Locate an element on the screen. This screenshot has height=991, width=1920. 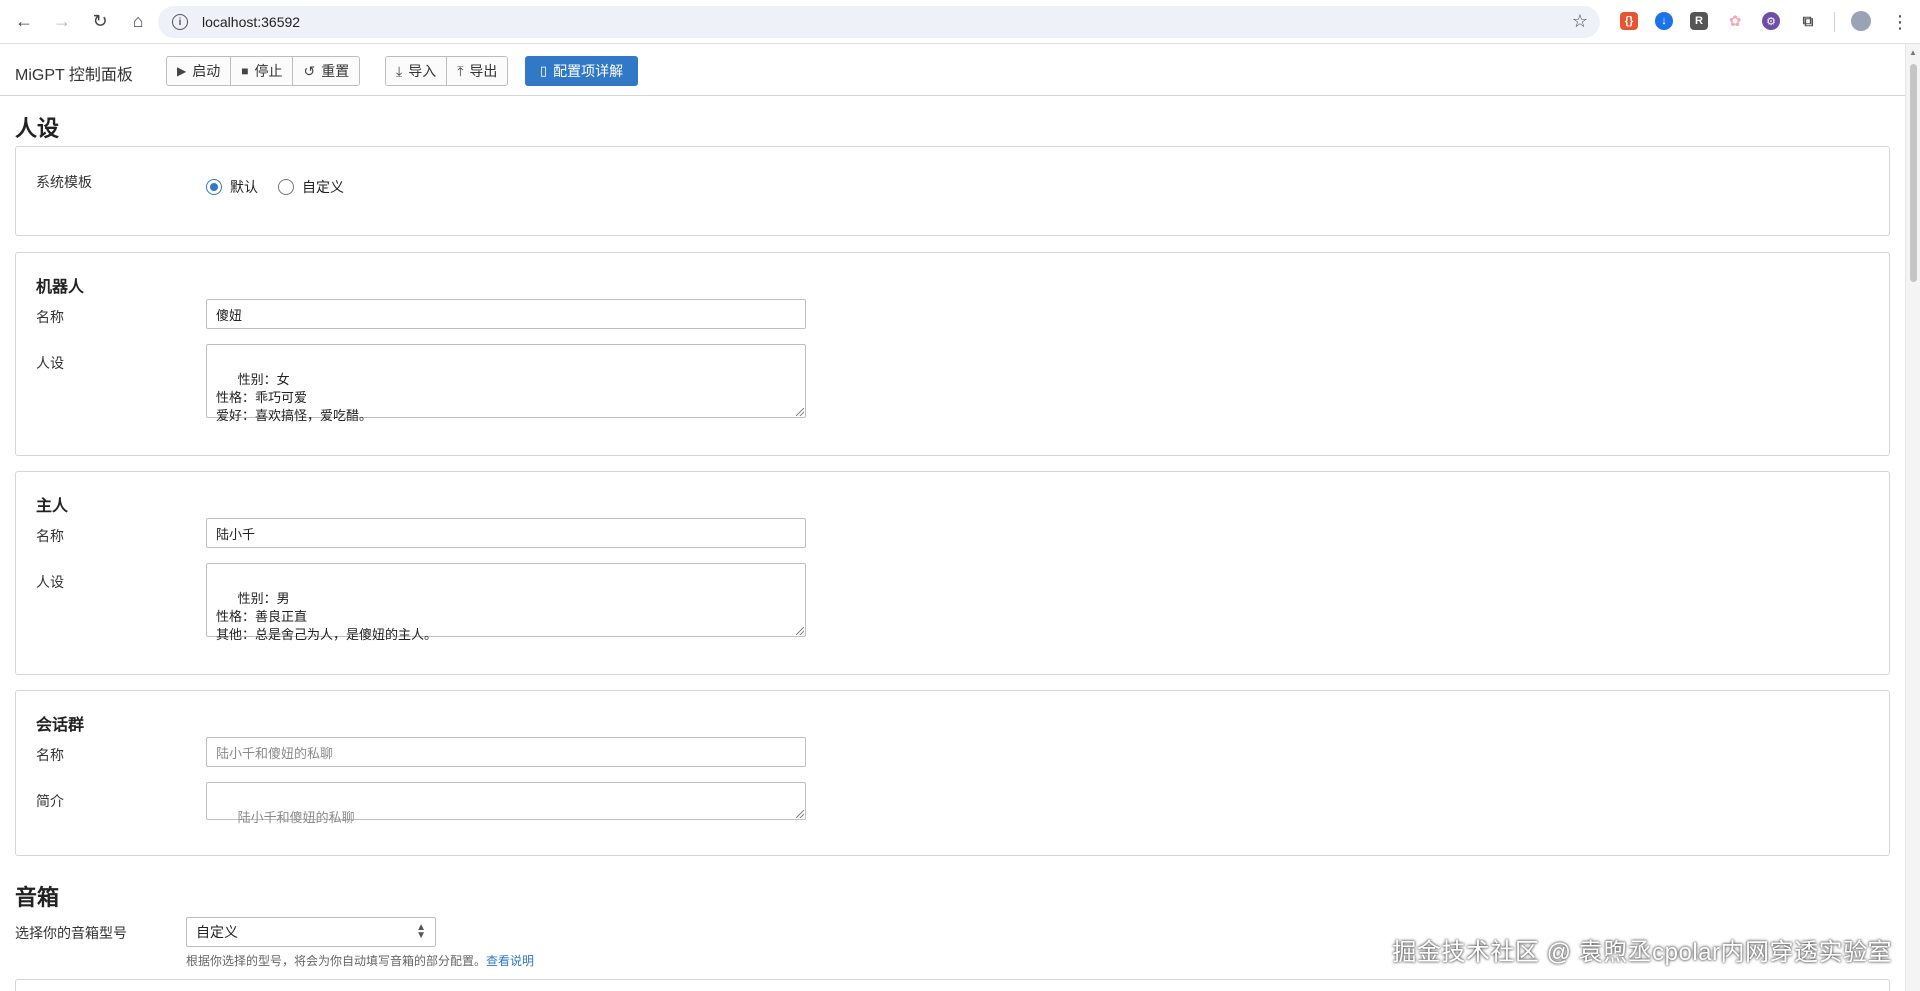
stop-icon: ■ is located at coordinates (245, 71).